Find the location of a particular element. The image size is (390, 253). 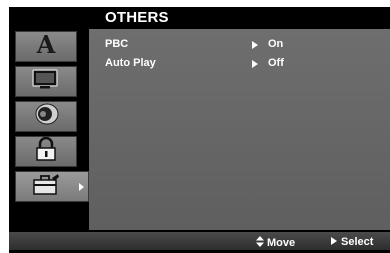

footer-hint-bar: Move Select is located at coordinates (199, 241).